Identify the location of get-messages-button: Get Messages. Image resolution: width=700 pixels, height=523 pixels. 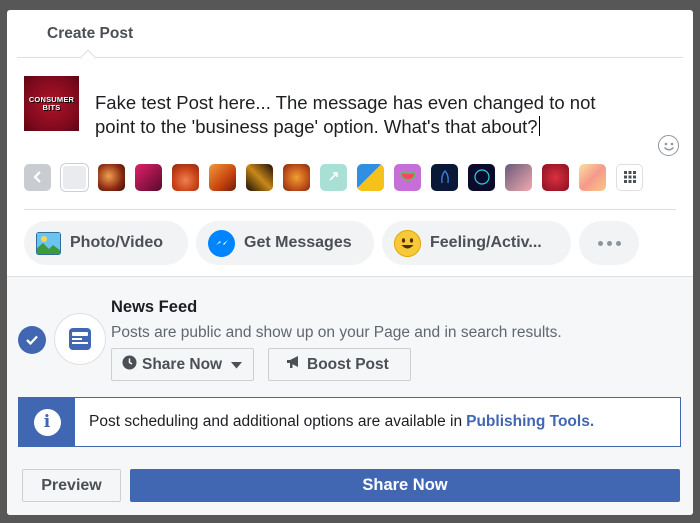
(285, 243).